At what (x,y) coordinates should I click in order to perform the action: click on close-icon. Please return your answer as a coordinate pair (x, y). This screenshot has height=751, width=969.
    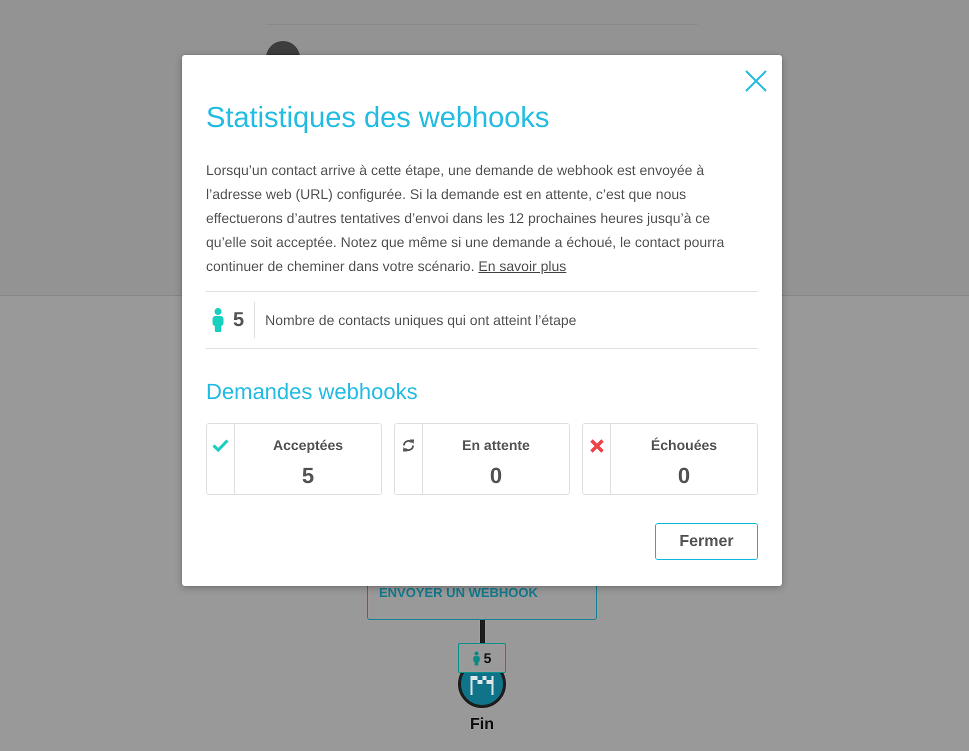
    Looking at the image, I should click on (756, 81).